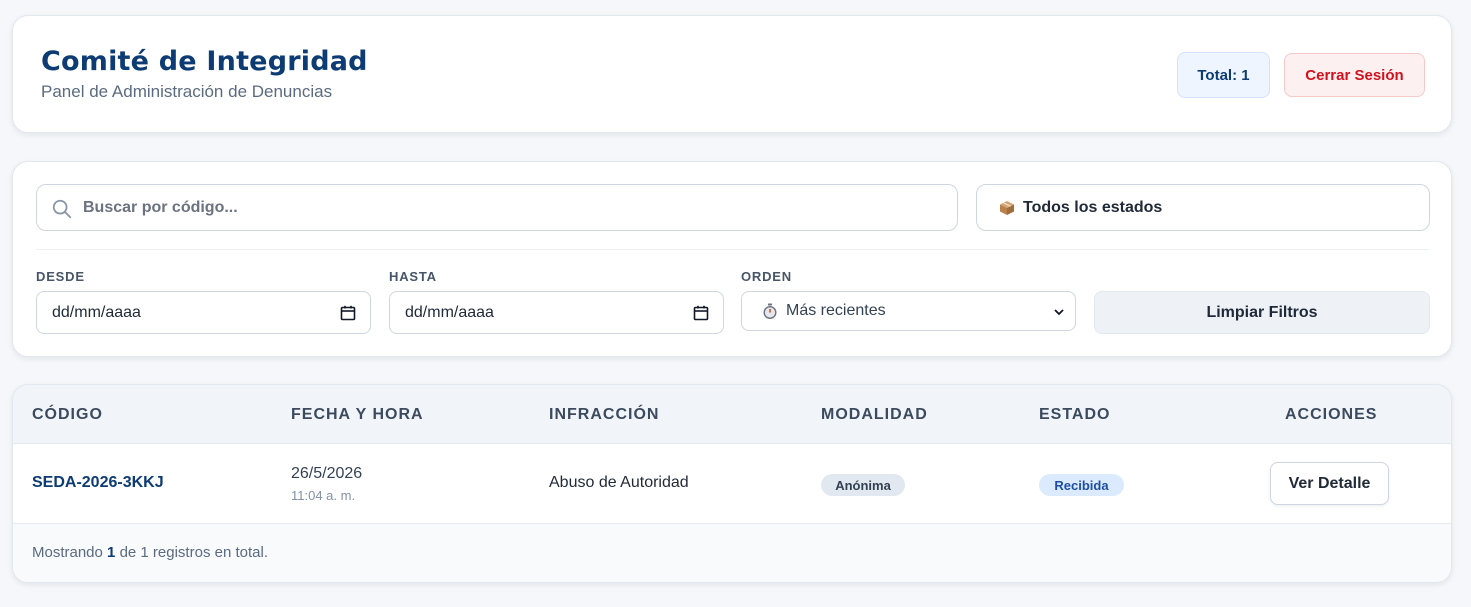  Describe the element at coordinates (1329, 483) in the screenshot. I see `view-detail-button: Ver Detalle` at that location.